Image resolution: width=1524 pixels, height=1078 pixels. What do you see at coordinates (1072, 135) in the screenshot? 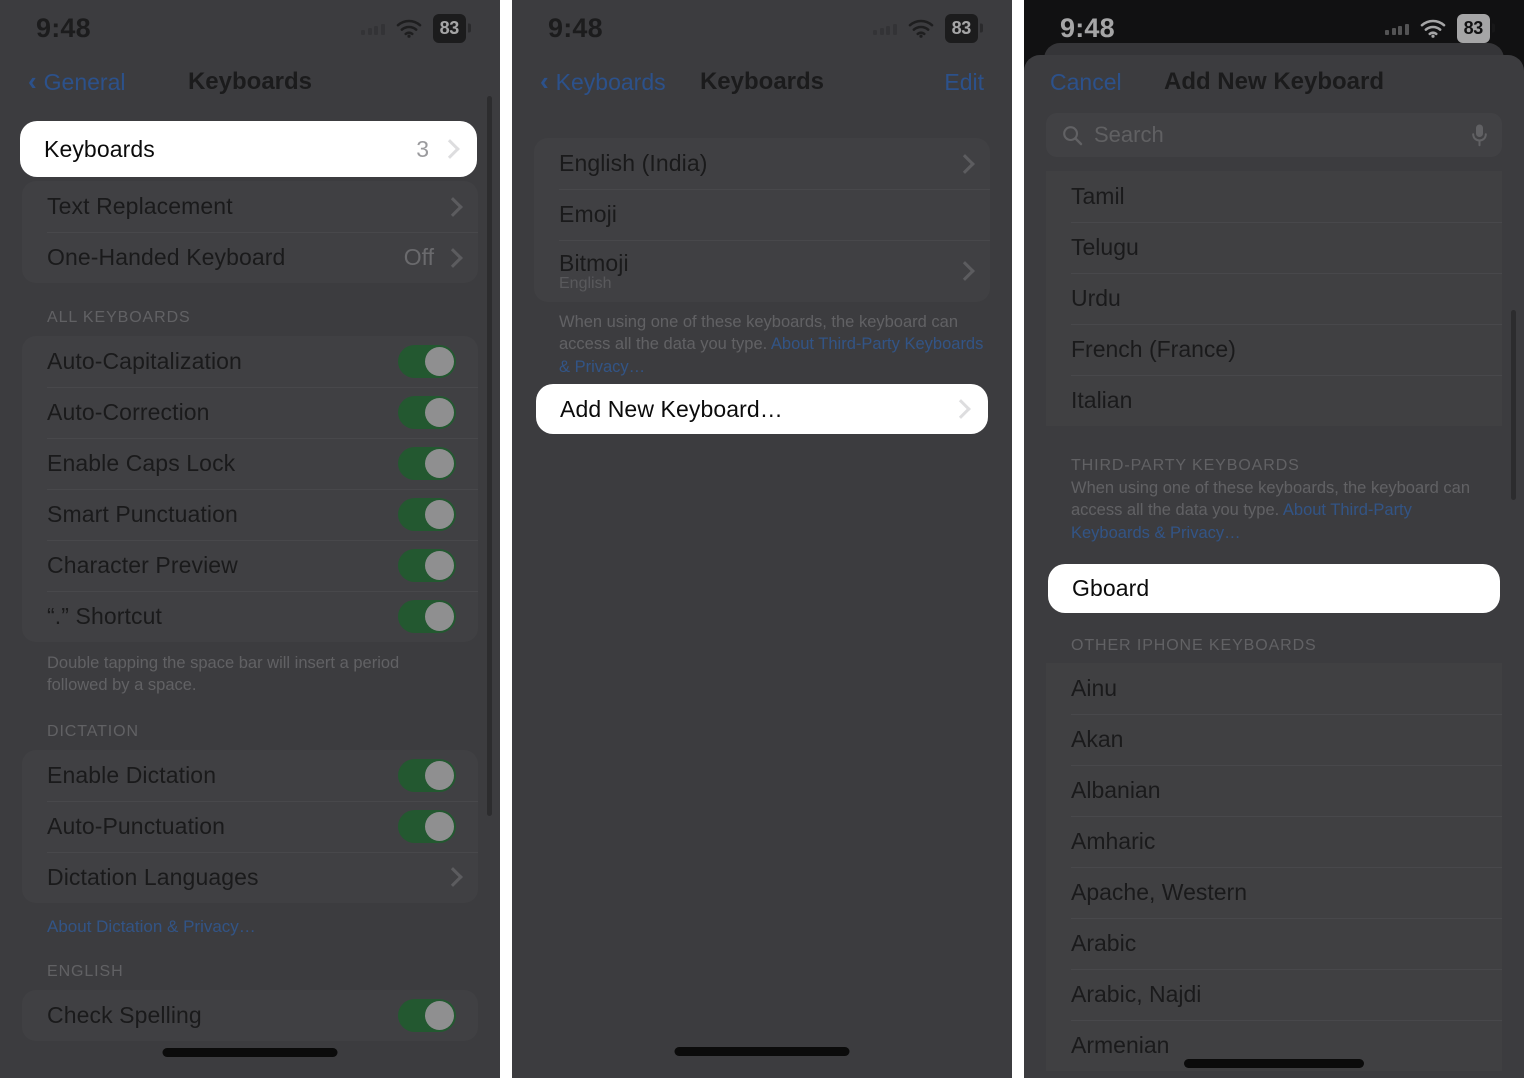
I see `search-icon` at bounding box center [1072, 135].